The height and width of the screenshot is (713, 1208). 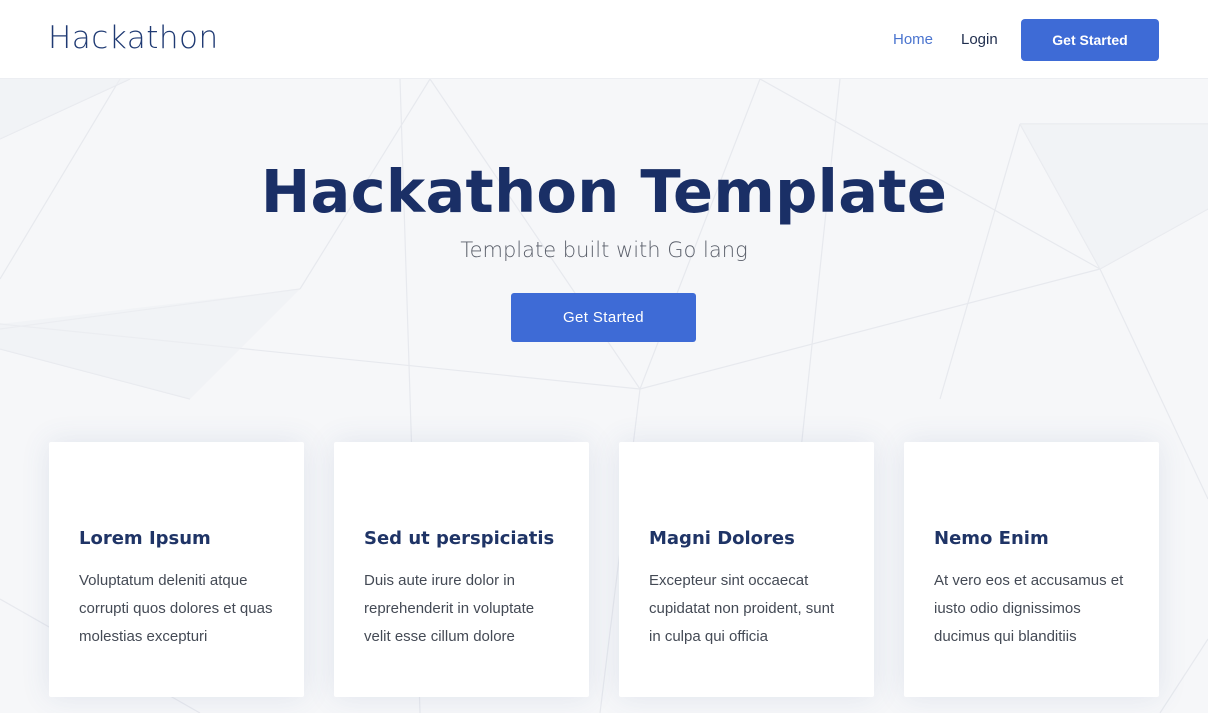 I want to click on nav-login-link: Login, so click(x=979, y=39).